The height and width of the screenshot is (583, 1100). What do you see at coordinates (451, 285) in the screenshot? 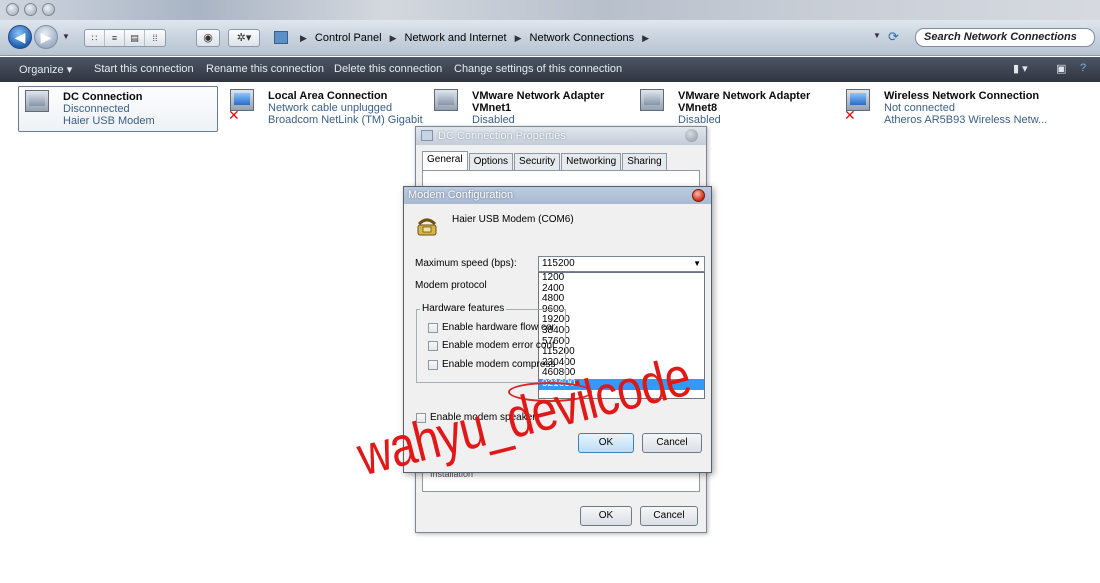
I see `modem-protocol-label: Modem protocol` at bounding box center [451, 285].